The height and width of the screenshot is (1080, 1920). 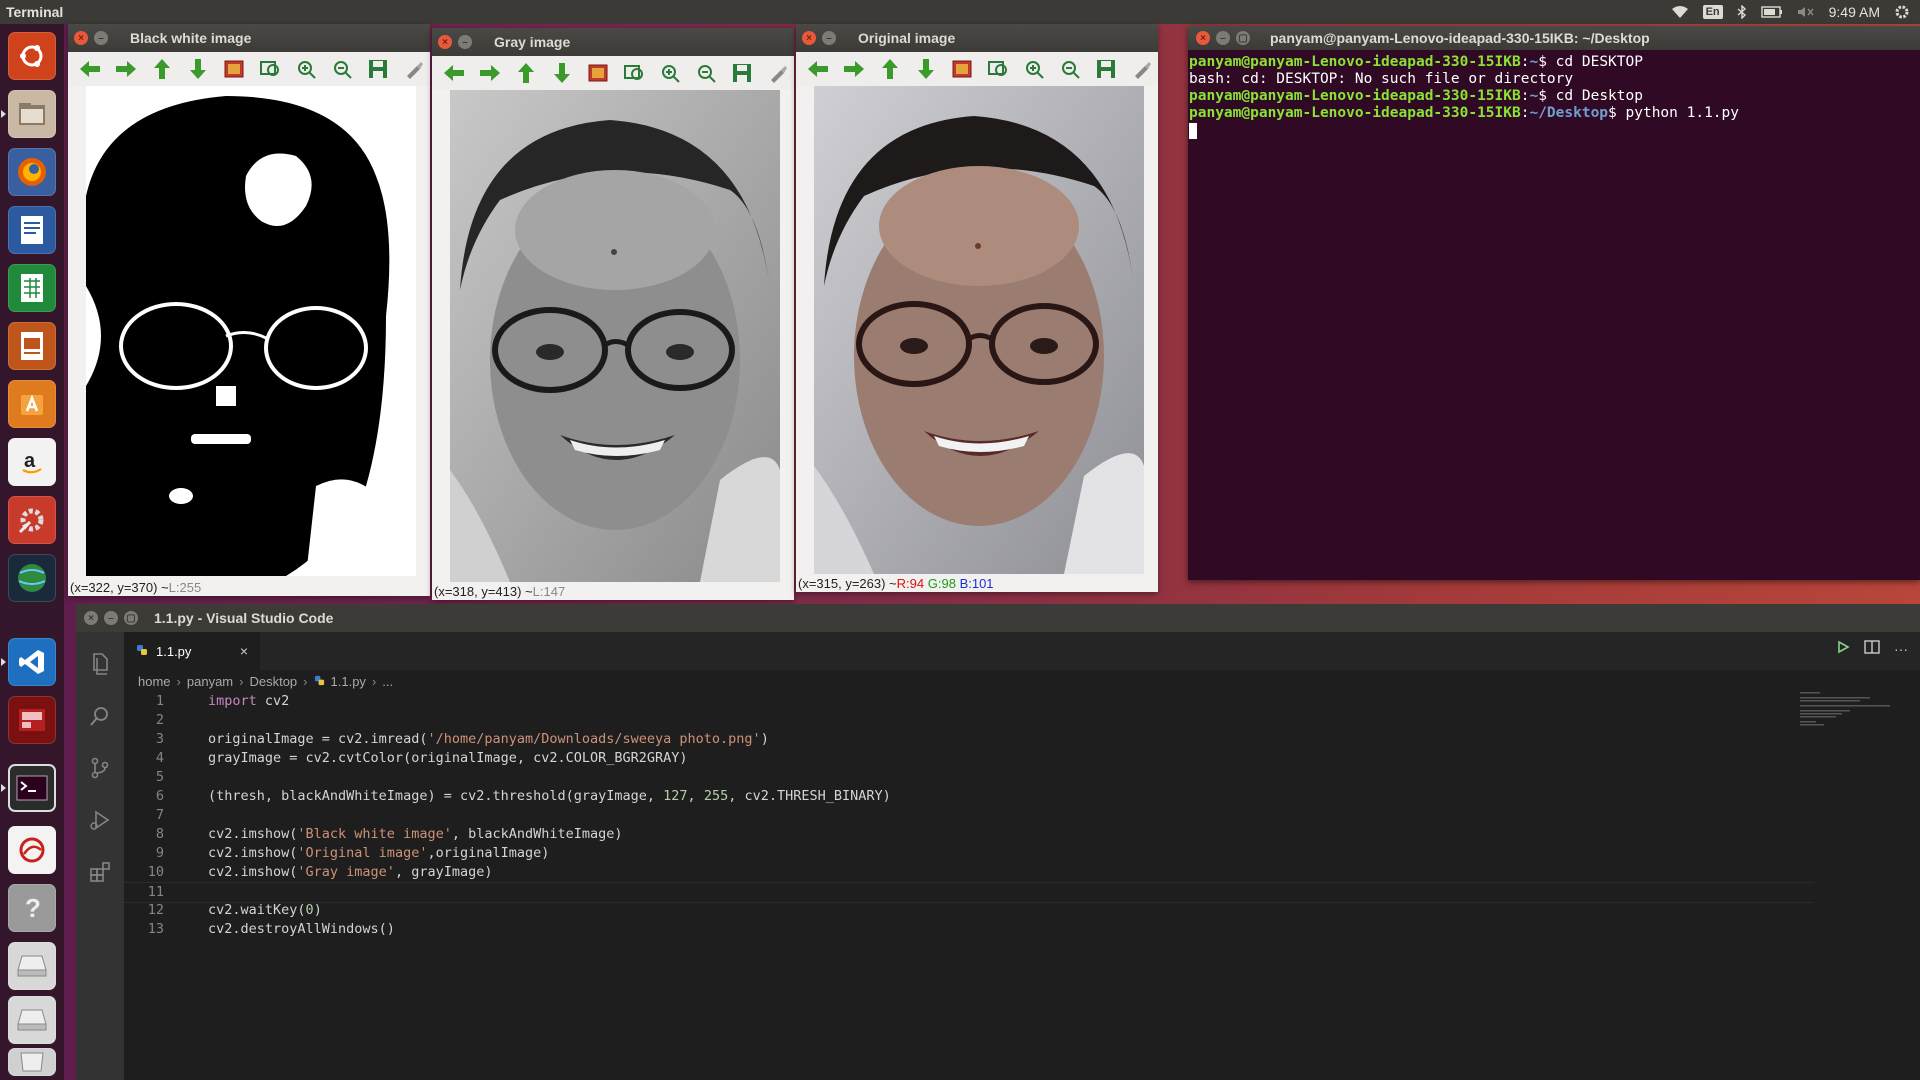 I want to click on firefox-icon, so click(x=32, y=172).